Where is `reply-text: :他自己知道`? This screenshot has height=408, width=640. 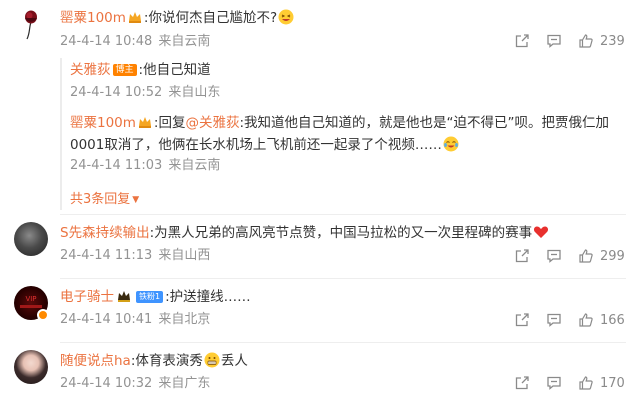 reply-text: :他自己知道 is located at coordinates (174, 70).